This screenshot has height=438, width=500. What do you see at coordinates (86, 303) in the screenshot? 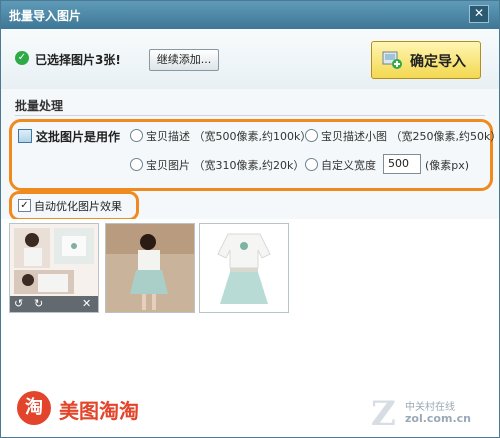
I see `delete-icon: ✕` at bounding box center [86, 303].